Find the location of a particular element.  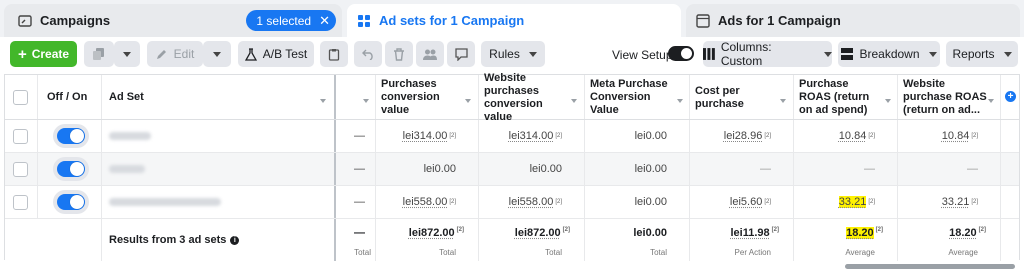

view-setup-label: View Setup is located at coordinates (642, 55).